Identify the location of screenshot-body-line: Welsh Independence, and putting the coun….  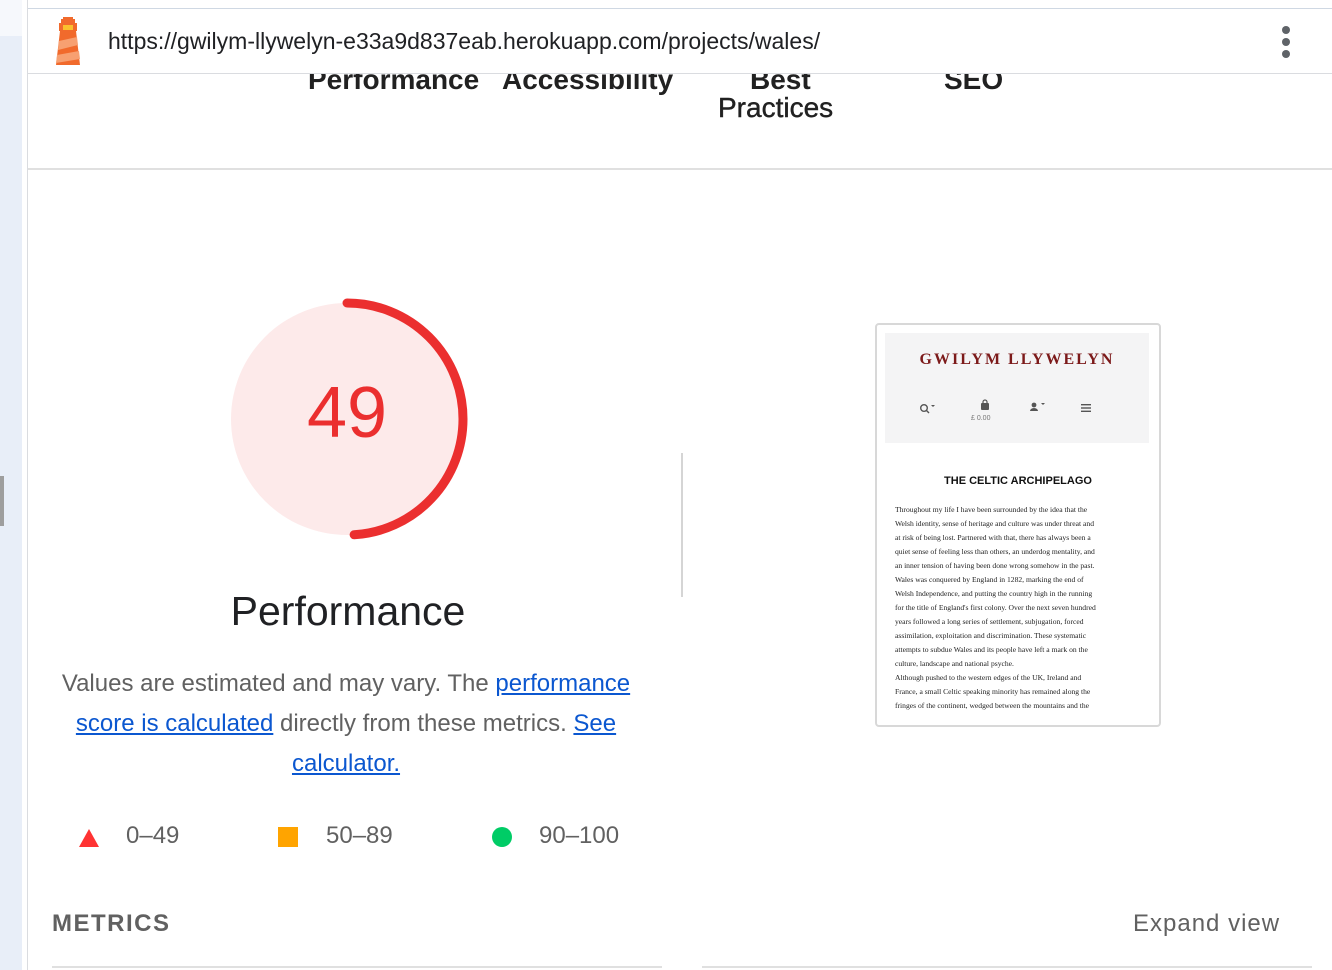
(994, 593).